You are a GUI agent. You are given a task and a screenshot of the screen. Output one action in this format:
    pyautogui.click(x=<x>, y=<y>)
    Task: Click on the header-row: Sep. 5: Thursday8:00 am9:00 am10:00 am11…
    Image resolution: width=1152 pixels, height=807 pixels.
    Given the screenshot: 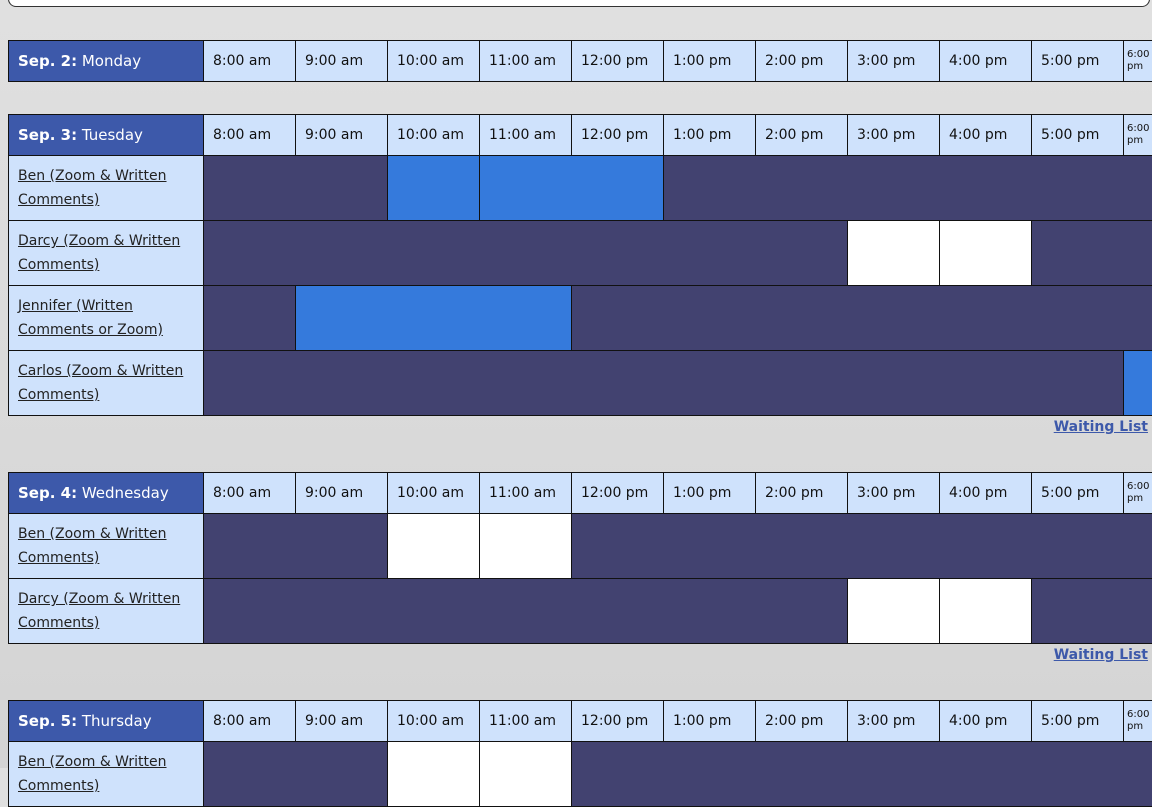 What is the action you would take?
    pyautogui.click(x=580, y=721)
    